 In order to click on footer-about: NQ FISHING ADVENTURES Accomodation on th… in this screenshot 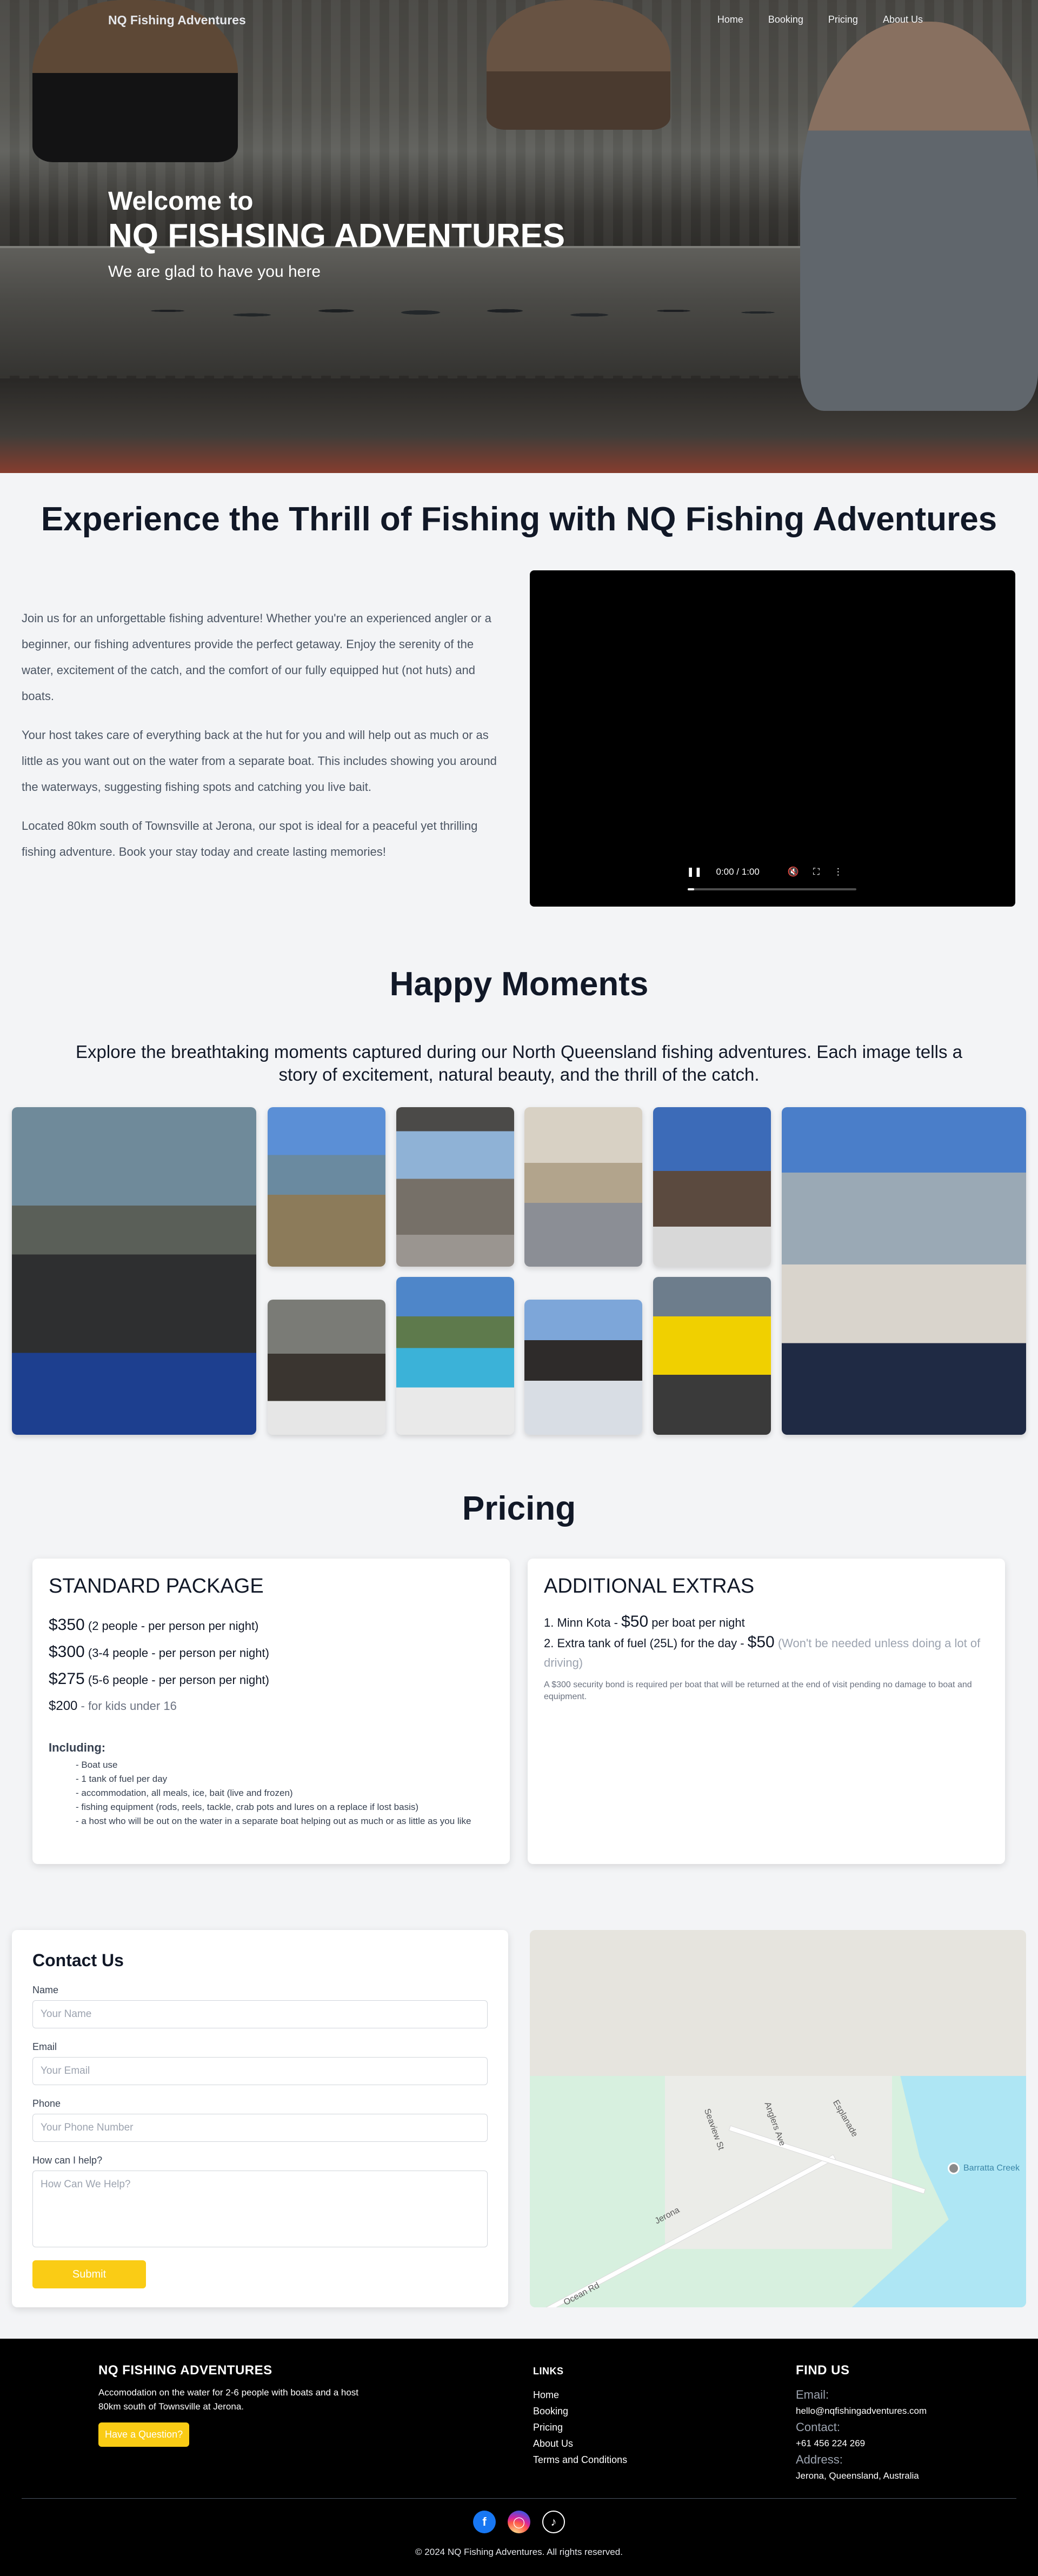, I will do `click(239, 2405)`.